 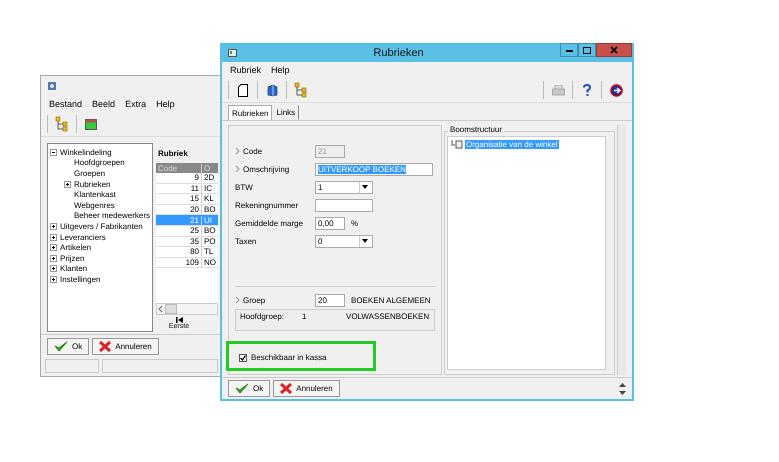 I want to click on tree-item: Winkelindeling, so click(x=86, y=152).